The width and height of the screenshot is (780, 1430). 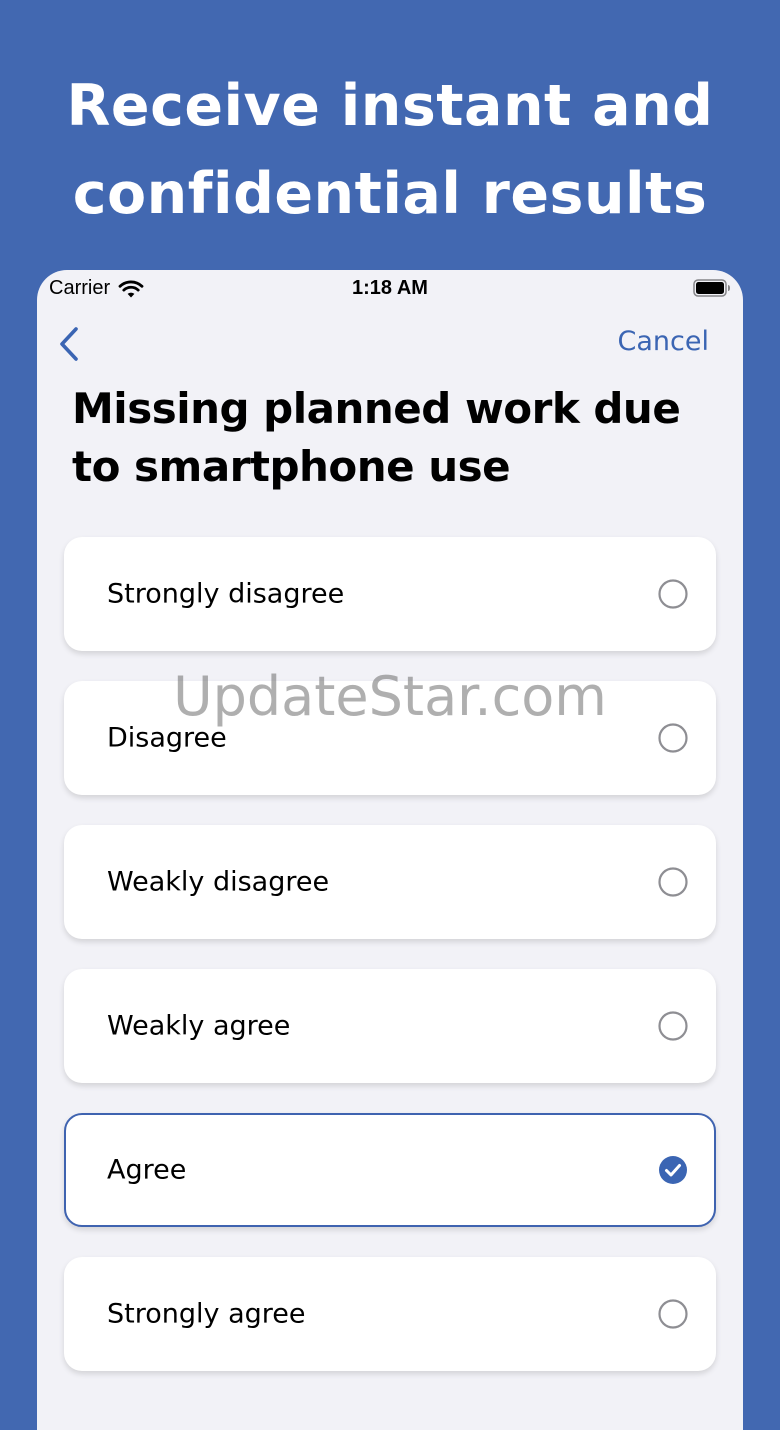 I want to click on promo-headline-line-2: confidential results, so click(x=390, y=194).